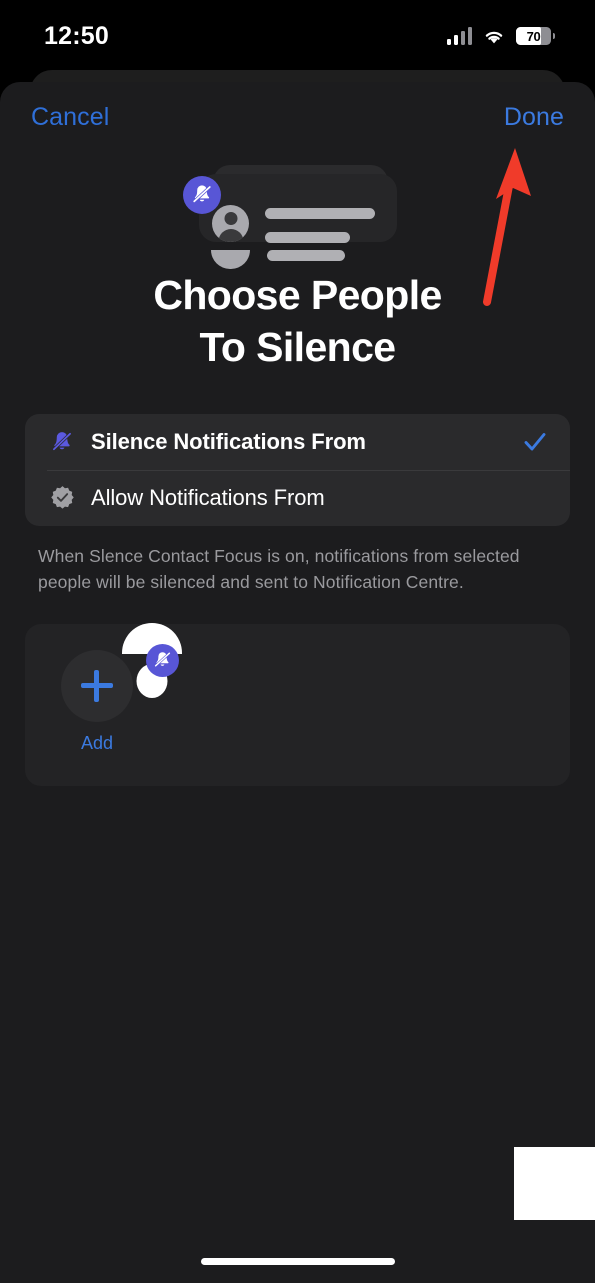 This screenshot has height=1283, width=595. Describe the element at coordinates (76, 35) in the screenshot. I see `status-bar-time: 12:50` at that location.